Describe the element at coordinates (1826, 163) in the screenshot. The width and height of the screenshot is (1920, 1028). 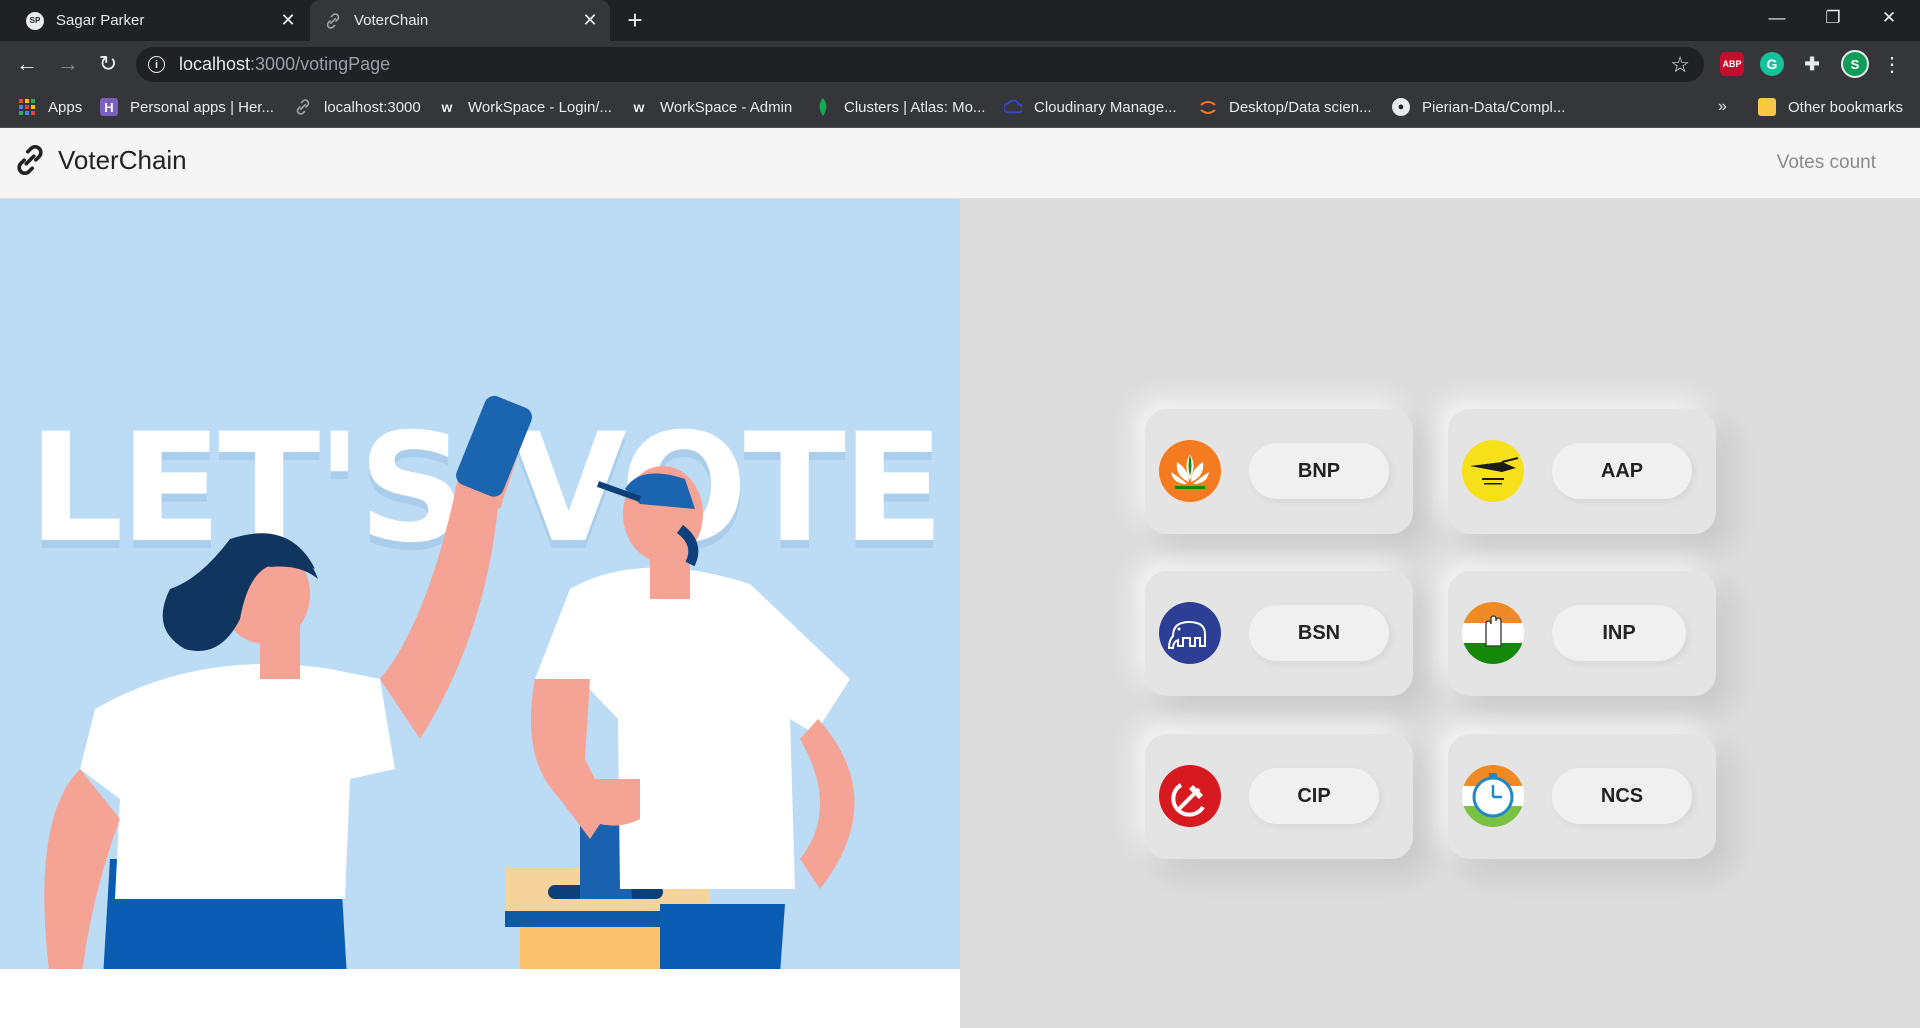
I see `votes-count-link: Votes count` at that location.